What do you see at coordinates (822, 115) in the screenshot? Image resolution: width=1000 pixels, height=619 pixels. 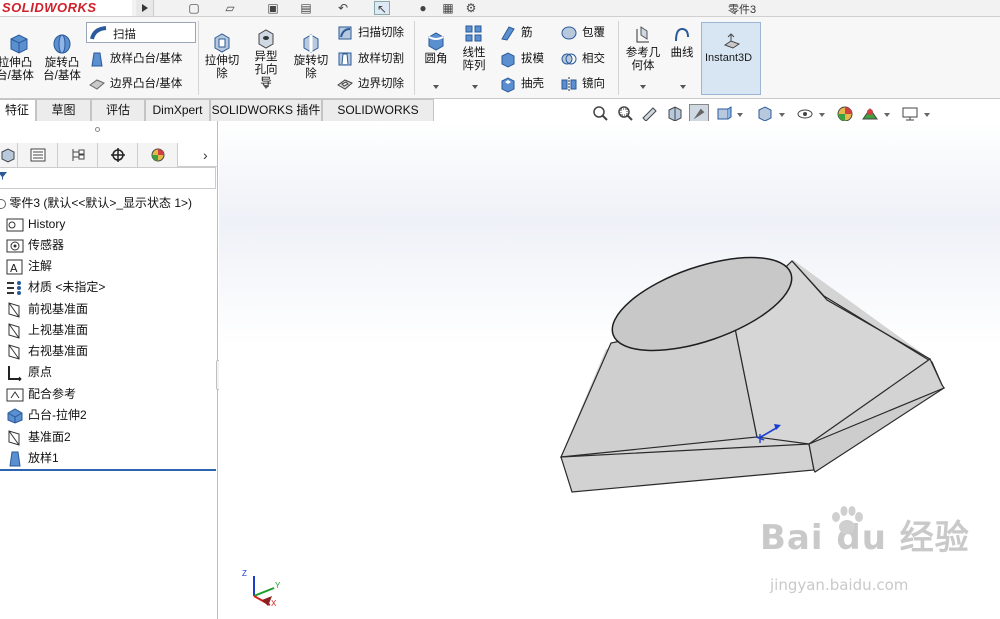 I see `hide-show-dropdown-arrow-icon` at bounding box center [822, 115].